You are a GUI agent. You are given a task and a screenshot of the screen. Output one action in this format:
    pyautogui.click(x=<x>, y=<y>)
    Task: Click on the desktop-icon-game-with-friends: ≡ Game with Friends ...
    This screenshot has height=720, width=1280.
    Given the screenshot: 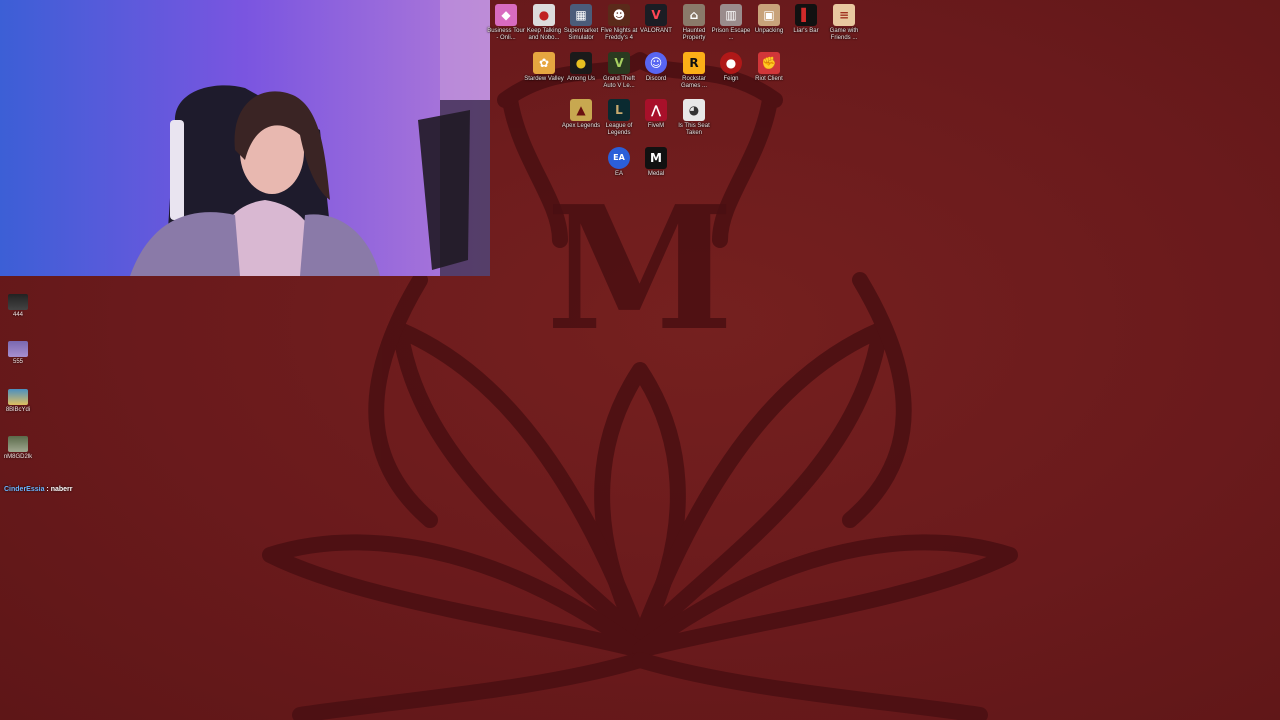 What is the action you would take?
    pyautogui.click(x=844, y=23)
    